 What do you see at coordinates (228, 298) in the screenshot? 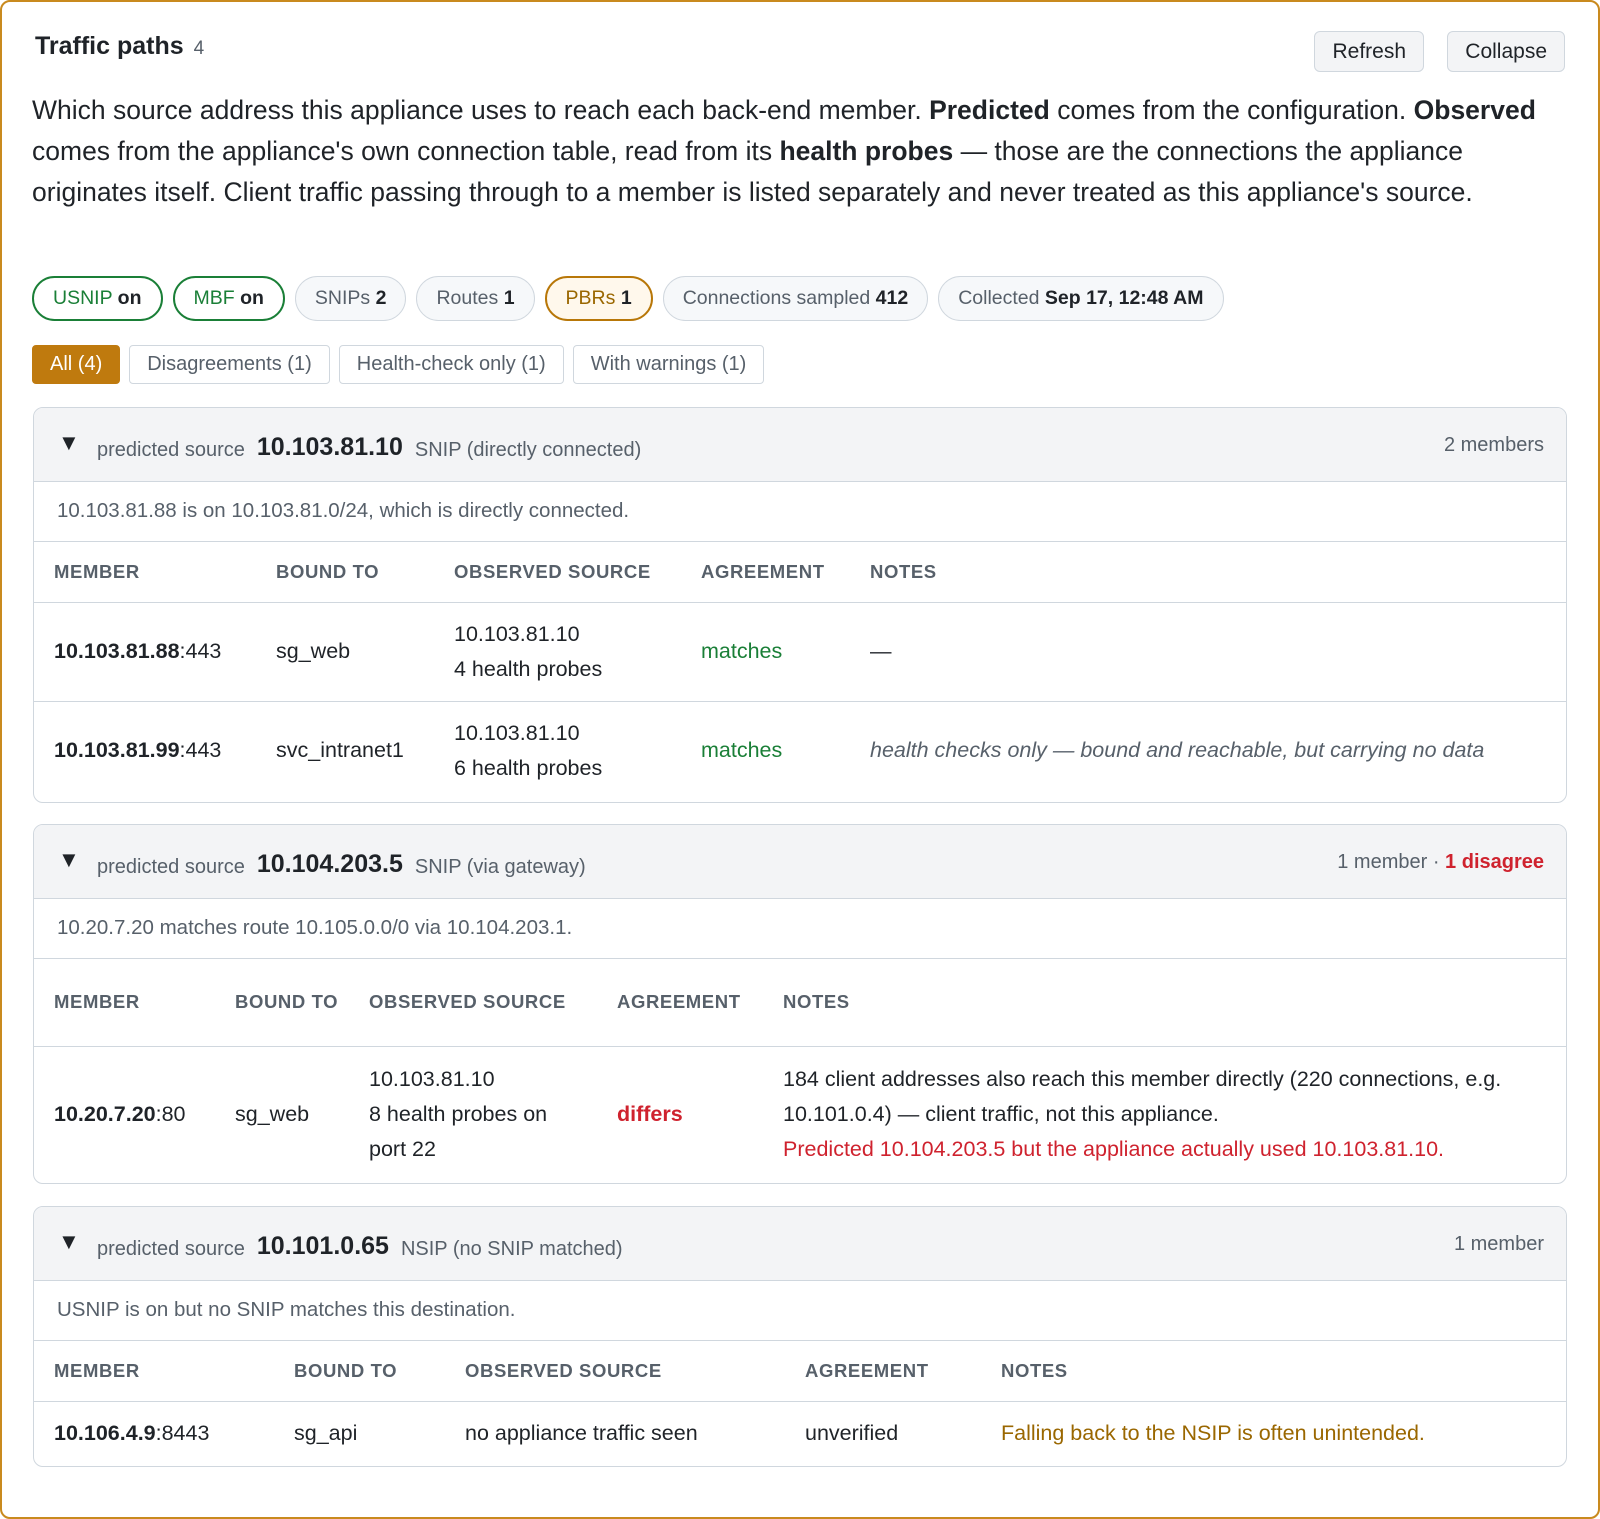
I see `chip-mbf: MBF on` at bounding box center [228, 298].